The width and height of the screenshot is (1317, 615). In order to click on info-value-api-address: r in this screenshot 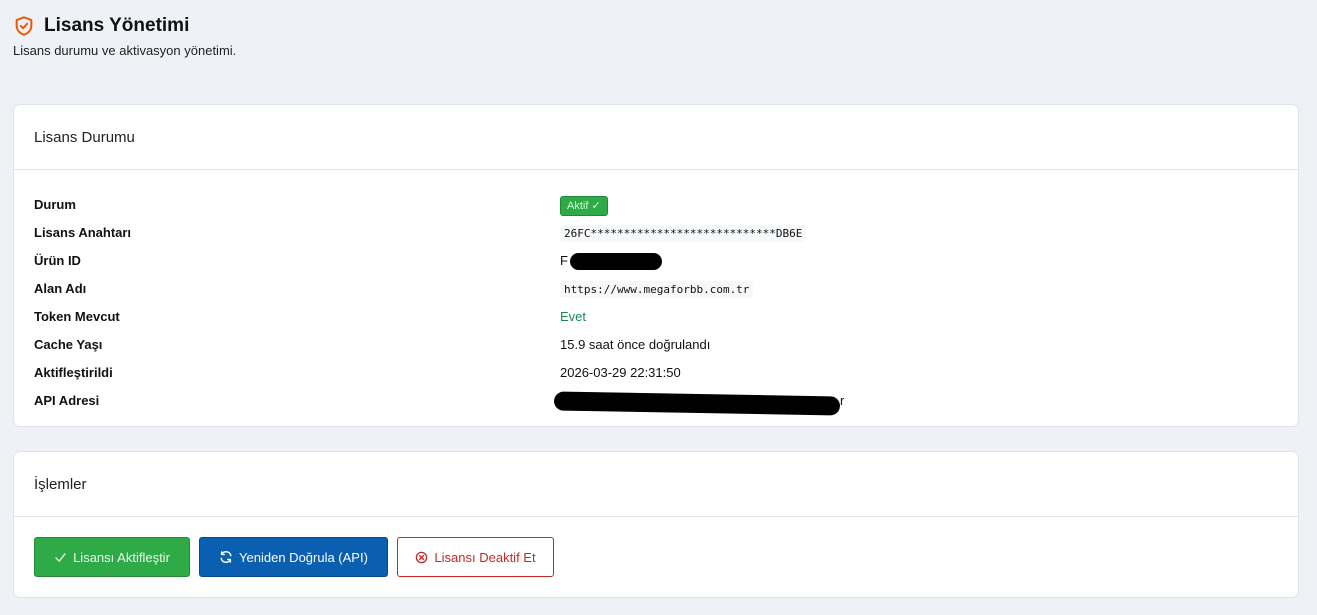, I will do `click(698, 401)`.